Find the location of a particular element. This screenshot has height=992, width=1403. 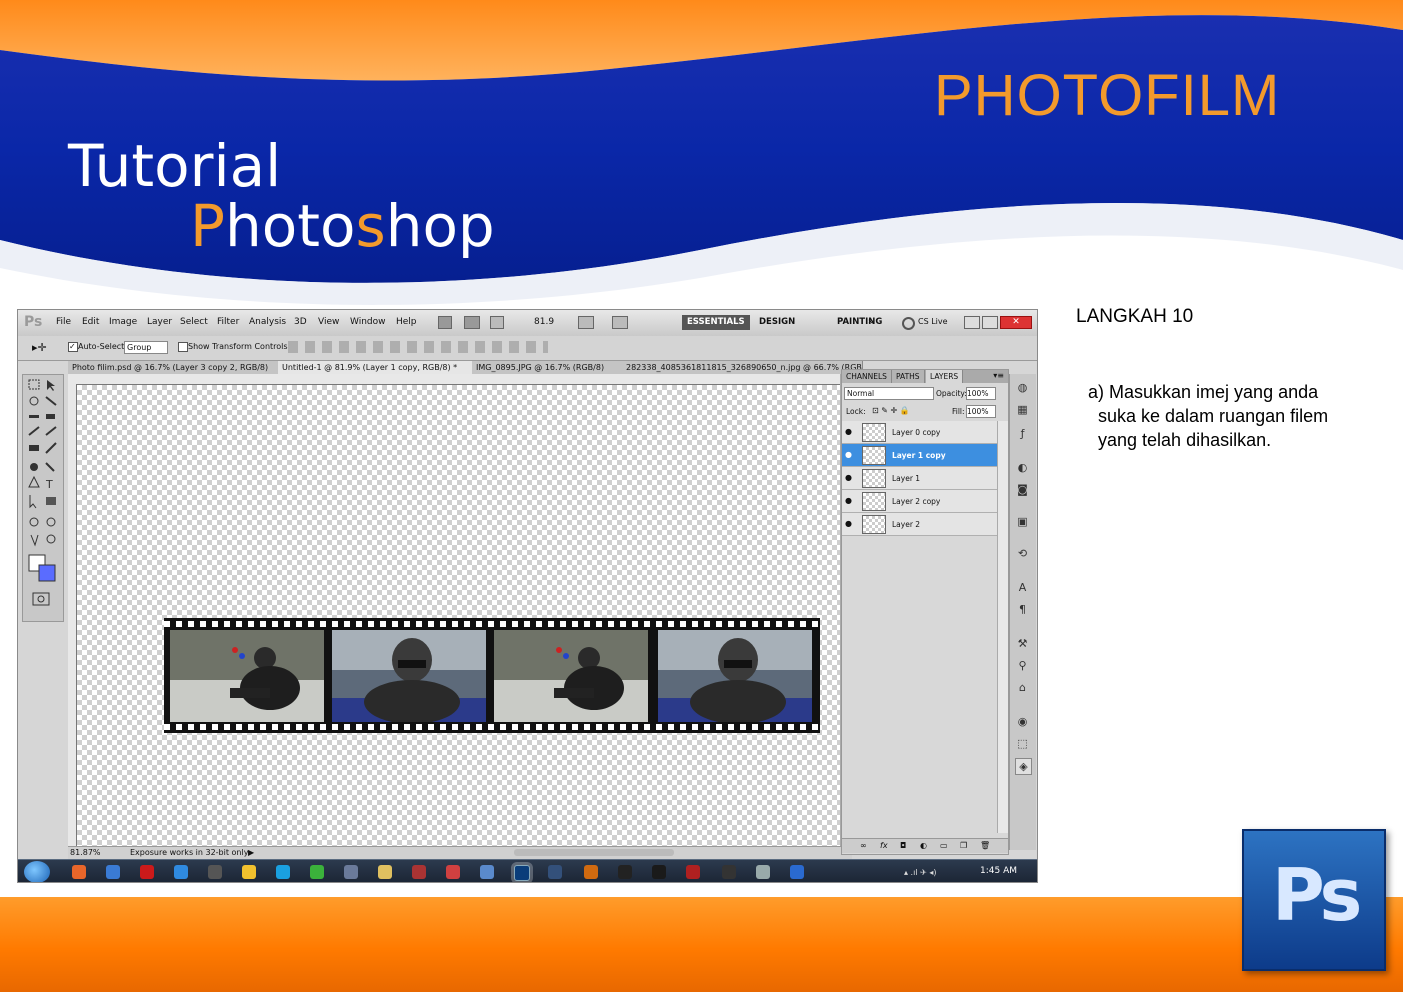

minimize-button is located at coordinates (972, 322).